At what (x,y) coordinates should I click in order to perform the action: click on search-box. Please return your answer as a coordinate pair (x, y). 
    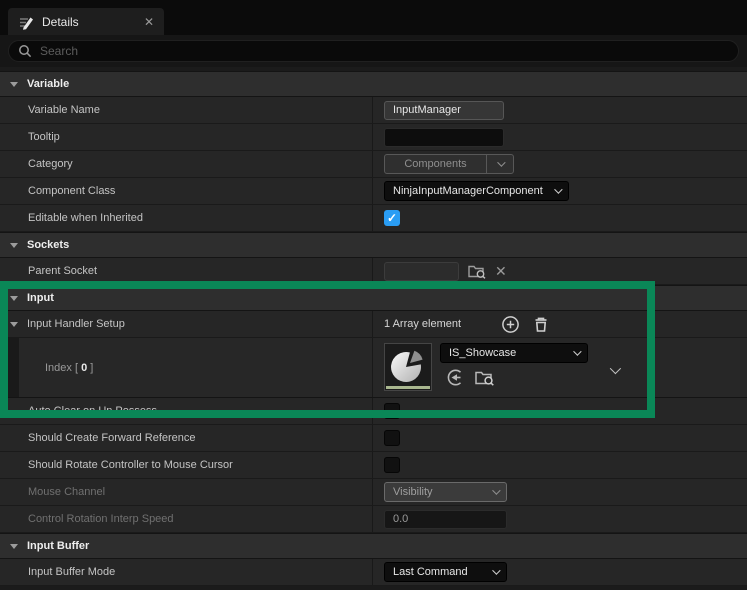
    Looking at the image, I should click on (373, 51).